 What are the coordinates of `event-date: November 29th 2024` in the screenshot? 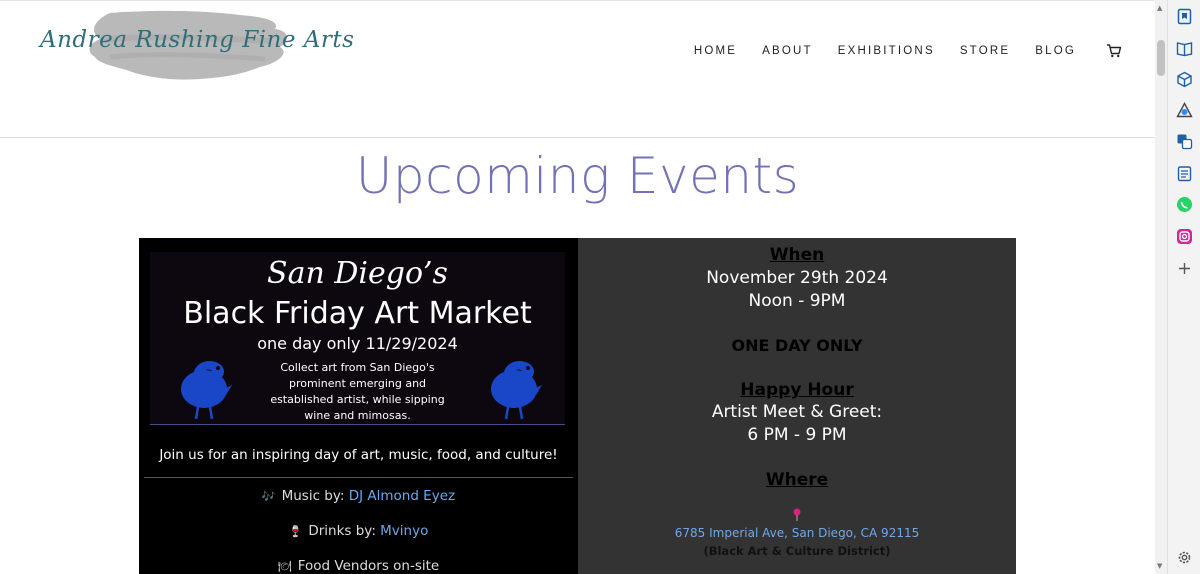 It's located at (797, 278).